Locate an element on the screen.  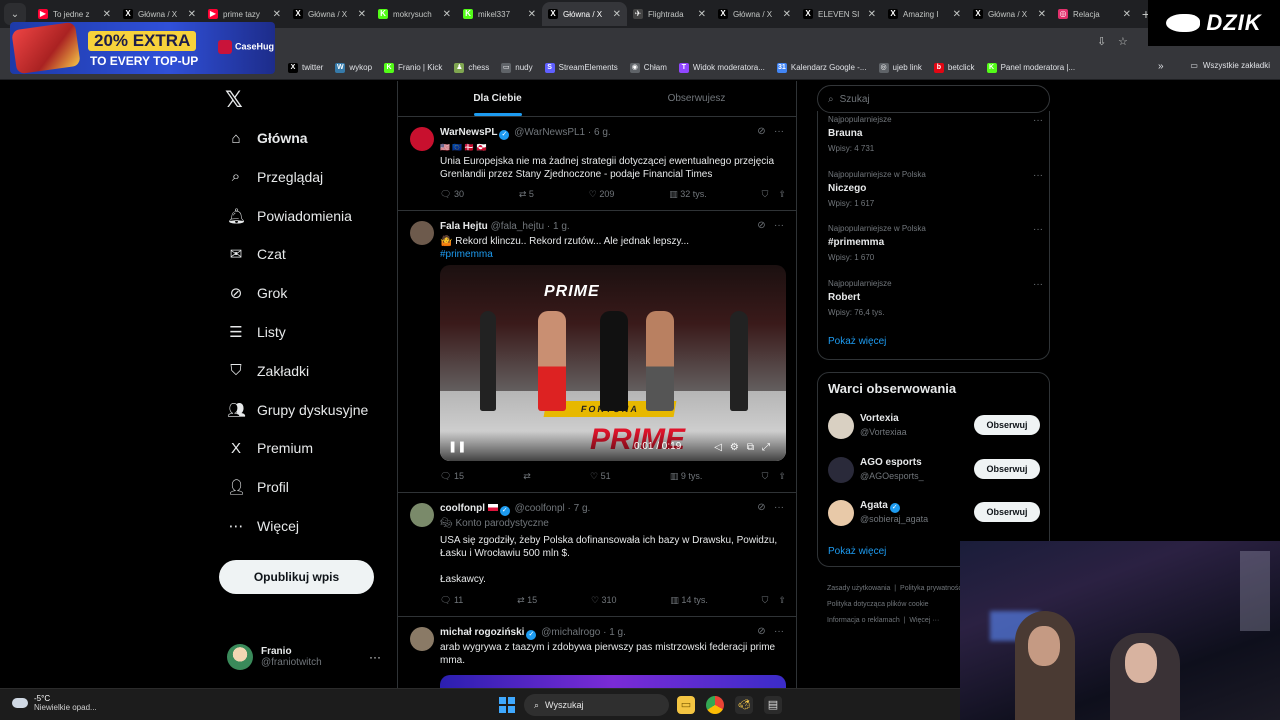
like-button: ♡ 209 is located at coordinates (602, 194).